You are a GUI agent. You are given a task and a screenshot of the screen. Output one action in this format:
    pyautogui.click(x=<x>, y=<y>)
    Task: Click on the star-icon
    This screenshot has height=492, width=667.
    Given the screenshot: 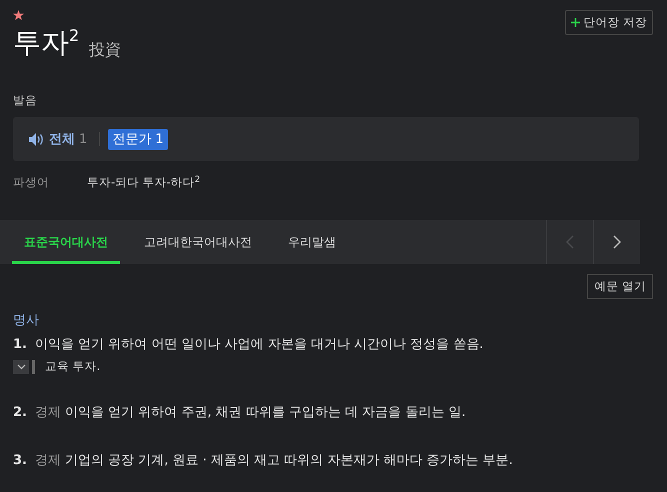 What is the action you would take?
    pyautogui.click(x=18, y=15)
    